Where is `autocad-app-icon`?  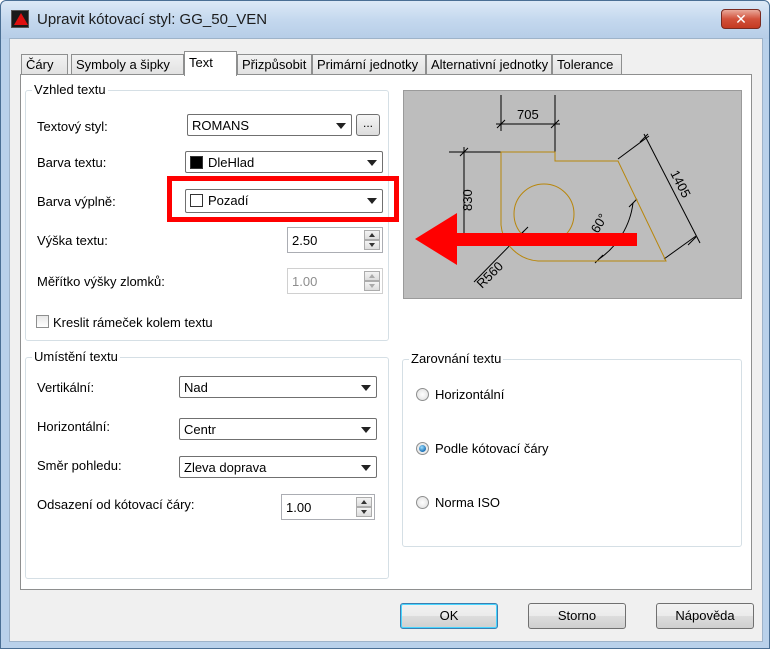
autocad-app-icon is located at coordinates (20, 19).